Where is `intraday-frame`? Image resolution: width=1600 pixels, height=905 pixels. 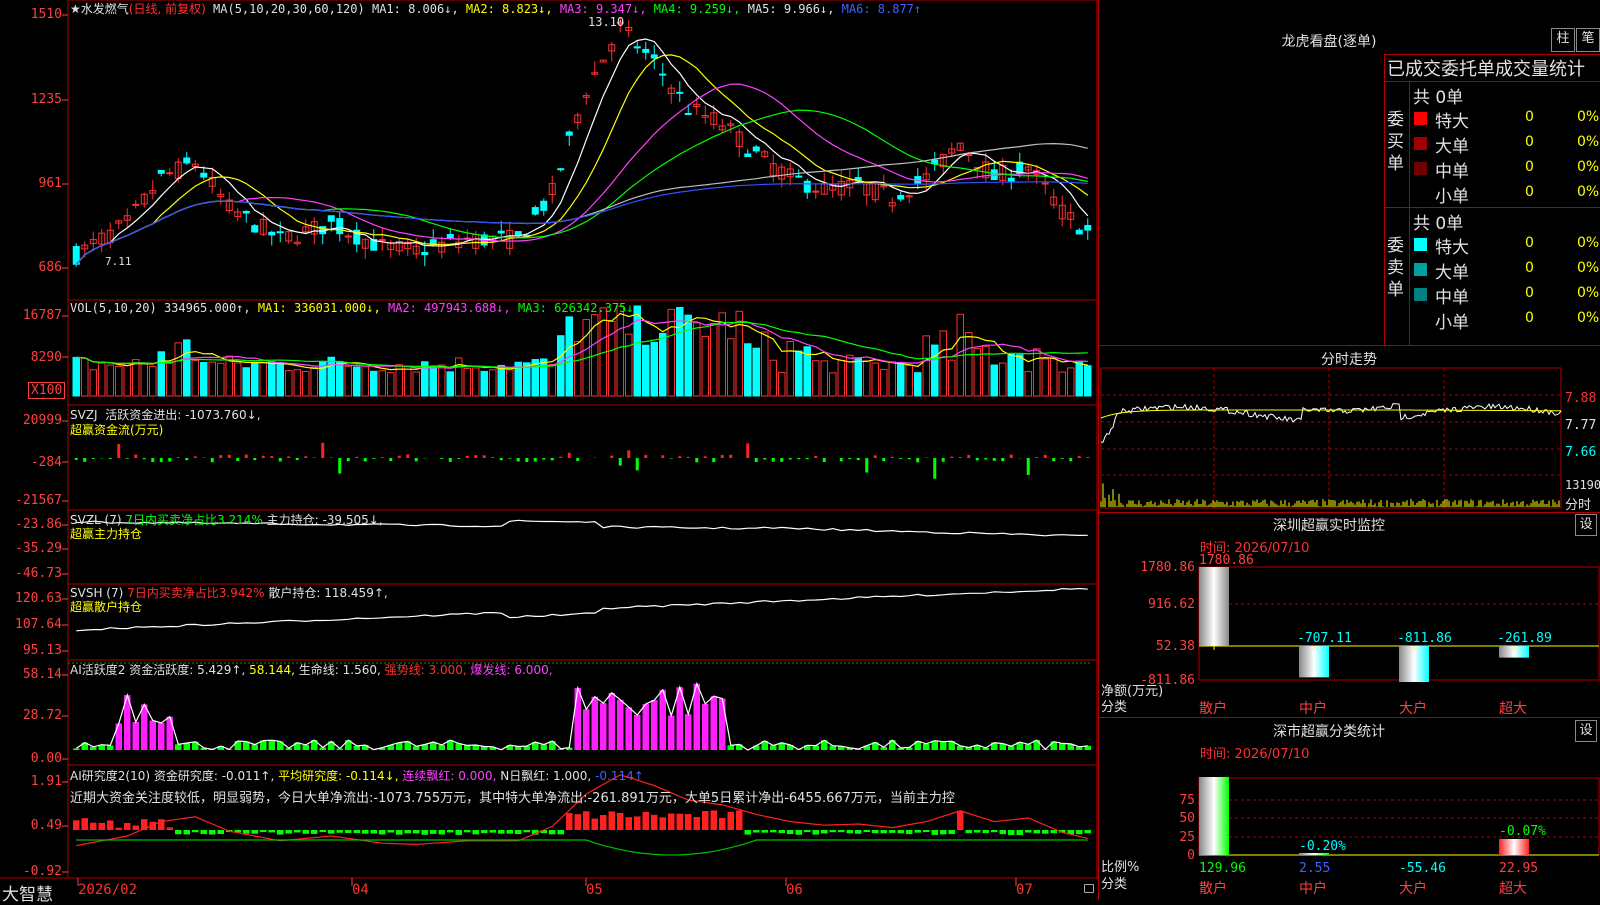 intraday-frame is located at coordinates (1331, 438).